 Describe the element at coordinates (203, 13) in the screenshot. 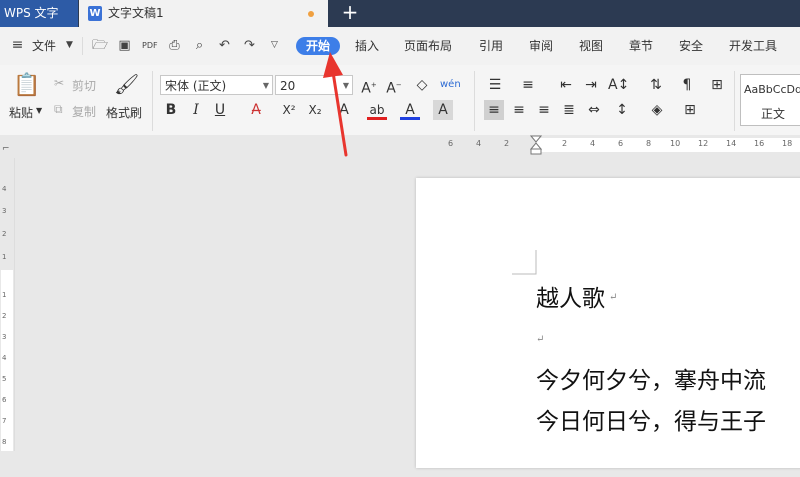

I see `document-tab: W 文字文稿1` at that location.